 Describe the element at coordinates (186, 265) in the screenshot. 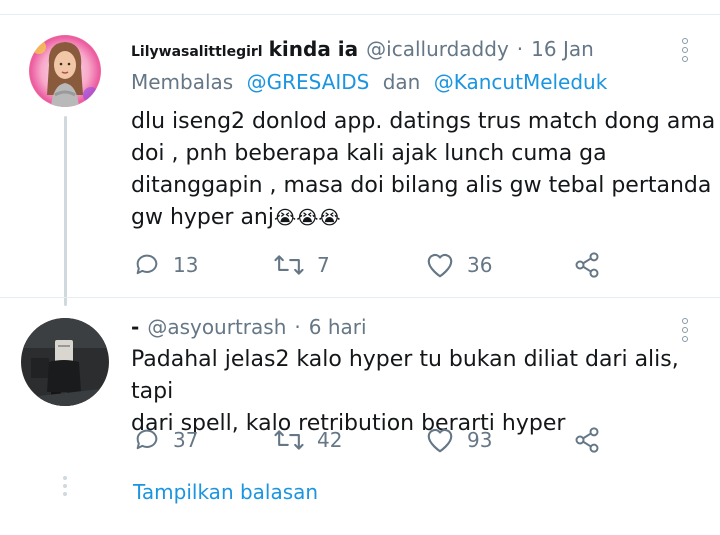

I see `reply-count: 13` at that location.